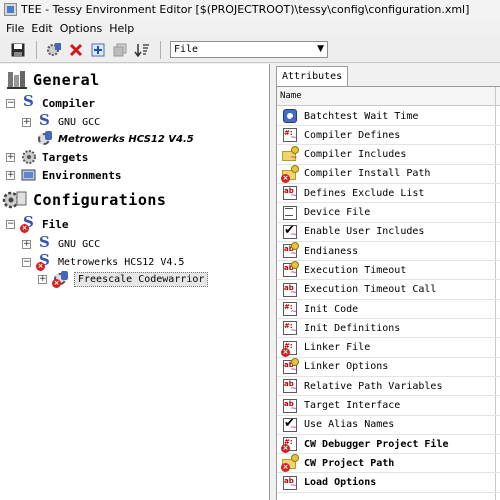  What do you see at coordinates (79, 122) in the screenshot?
I see `tree-label-gnu-gcc: GNU GCC` at bounding box center [79, 122].